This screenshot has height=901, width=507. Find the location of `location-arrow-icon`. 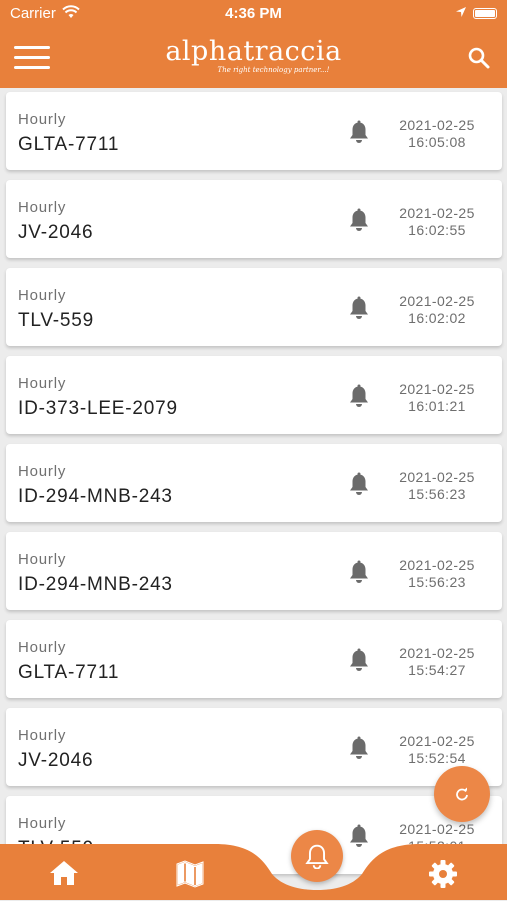

location-arrow-icon is located at coordinates (461, 13).